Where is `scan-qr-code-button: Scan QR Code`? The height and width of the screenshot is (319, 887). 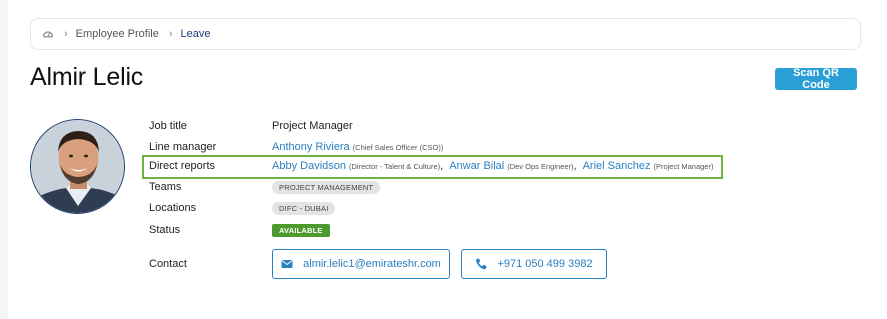 scan-qr-code-button: Scan QR Code is located at coordinates (816, 79).